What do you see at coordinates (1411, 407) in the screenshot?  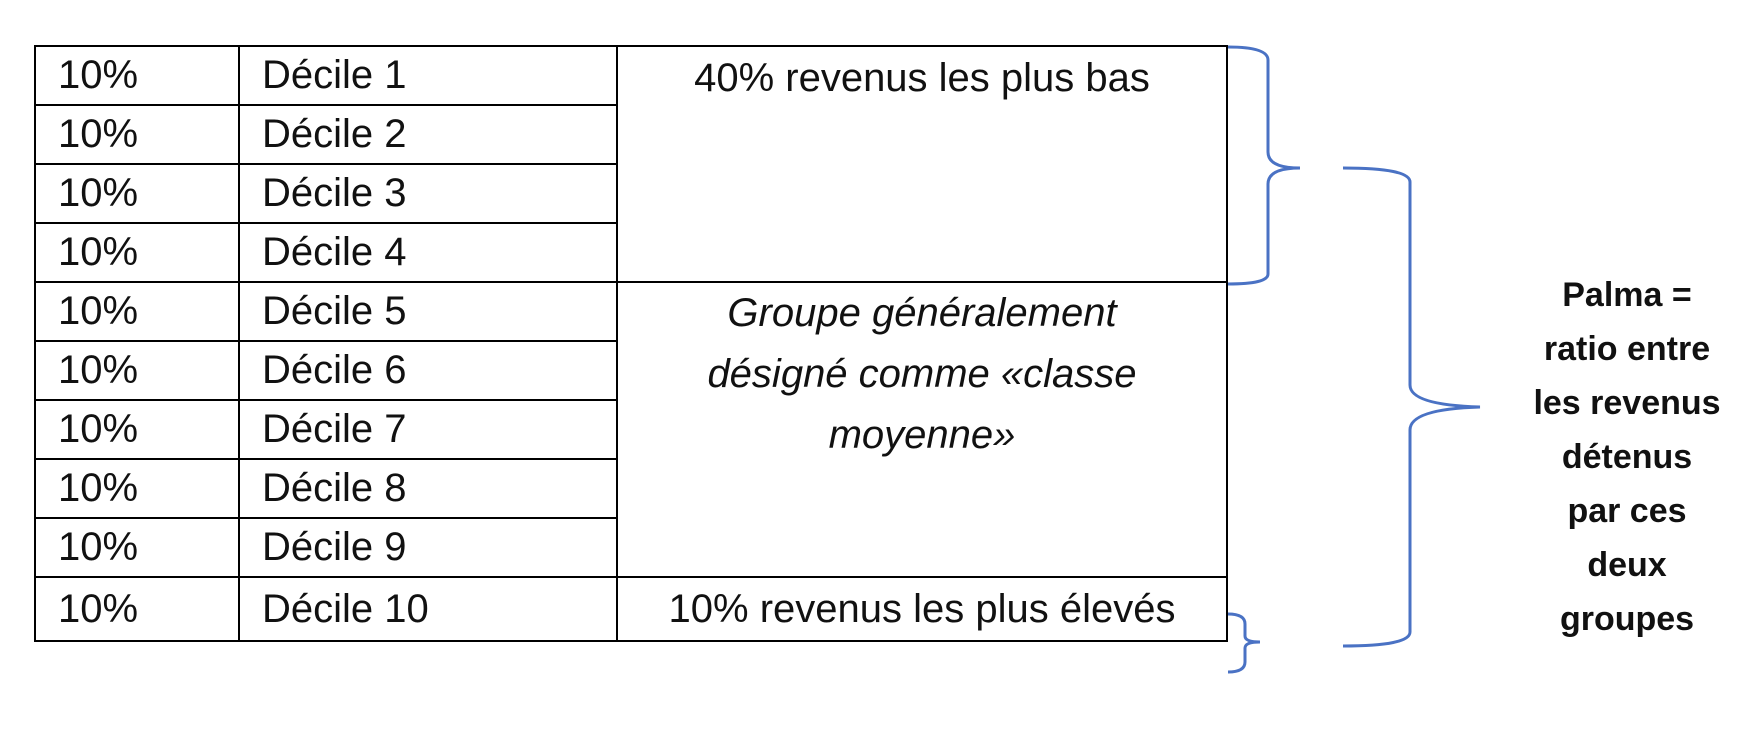 I see `palma-brace` at bounding box center [1411, 407].